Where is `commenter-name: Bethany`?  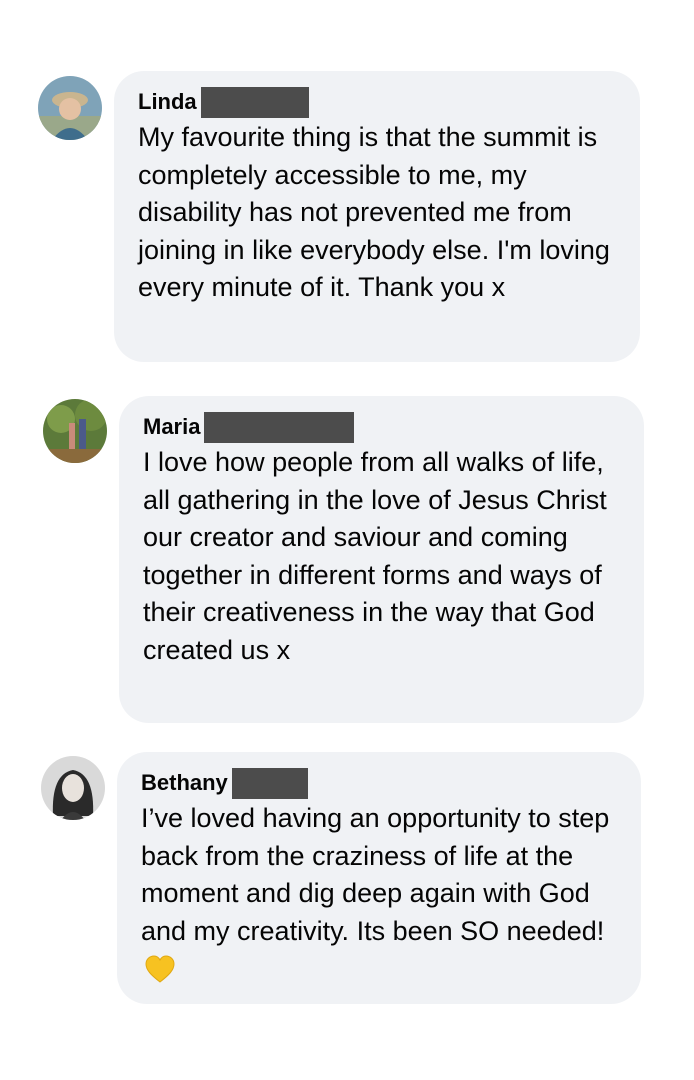
commenter-name: Bethany is located at coordinates (184, 783).